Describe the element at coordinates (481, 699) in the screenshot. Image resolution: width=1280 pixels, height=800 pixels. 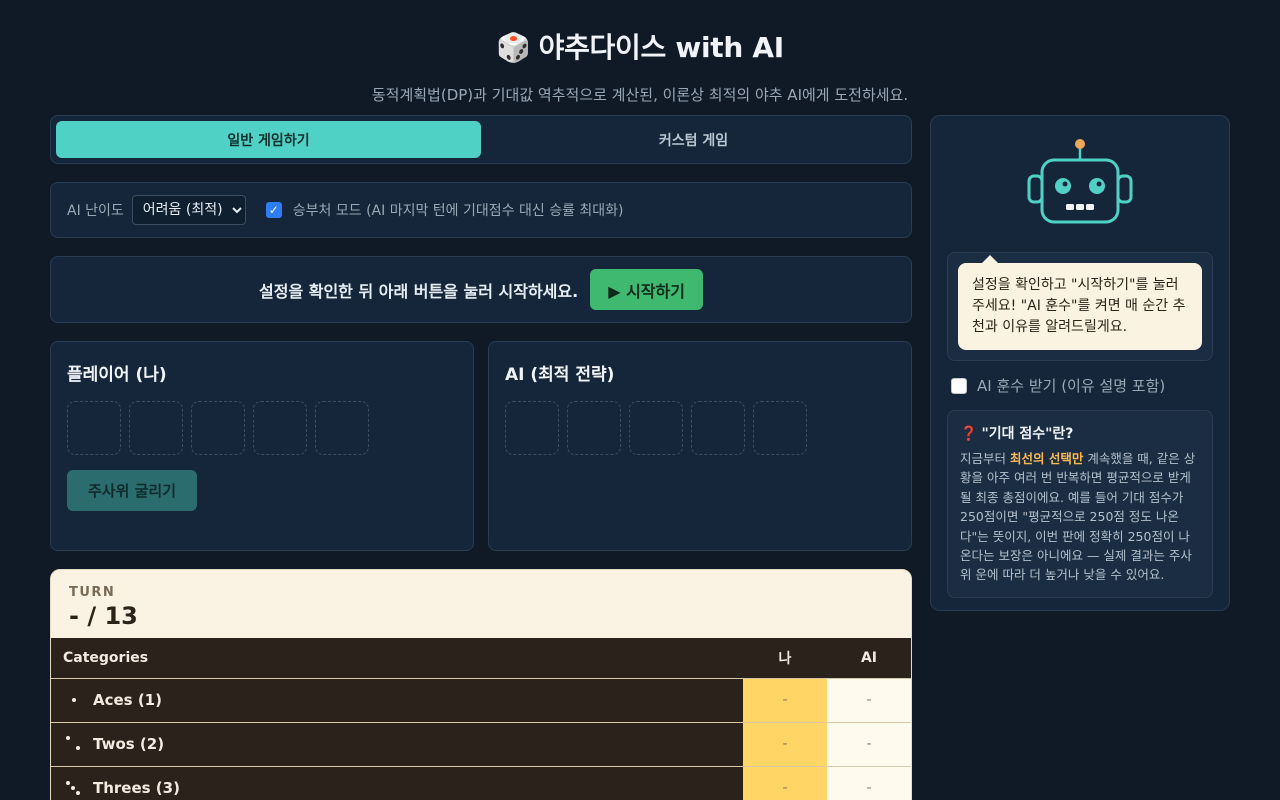
I see `table-row: Aces (1) - -` at that location.